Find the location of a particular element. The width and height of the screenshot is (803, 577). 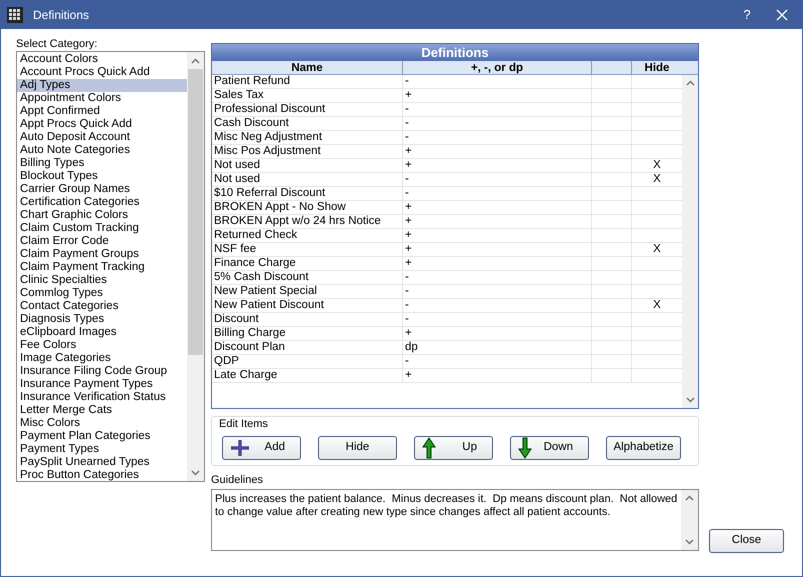

name-cell: New Patient Discount is located at coordinates (307, 305).